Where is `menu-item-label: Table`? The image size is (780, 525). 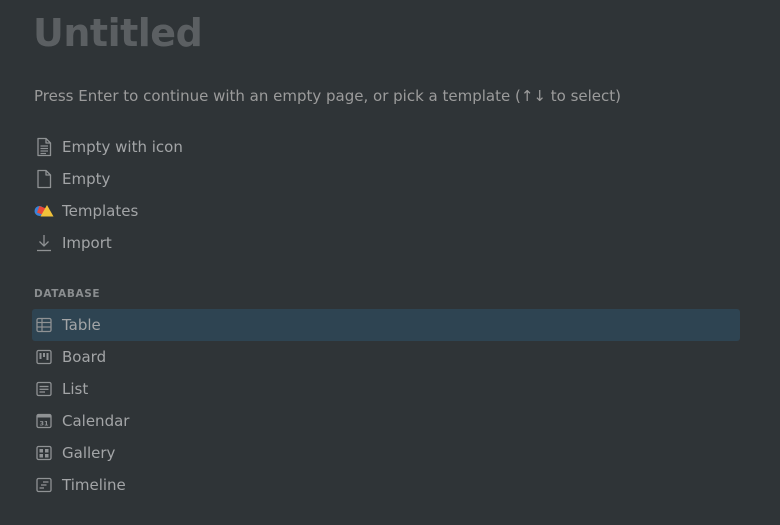 menu-item-label: Table is located at coordinates (81, 325).